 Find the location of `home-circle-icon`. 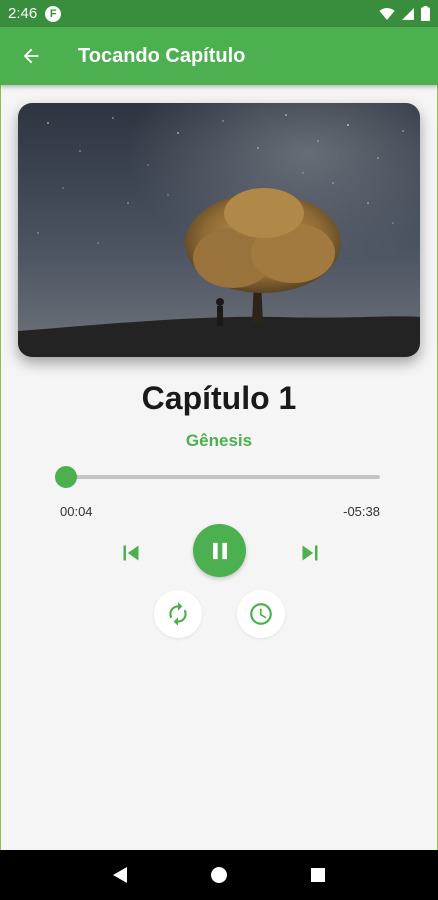

home-circle-icon is located at coordinates (218, 875).